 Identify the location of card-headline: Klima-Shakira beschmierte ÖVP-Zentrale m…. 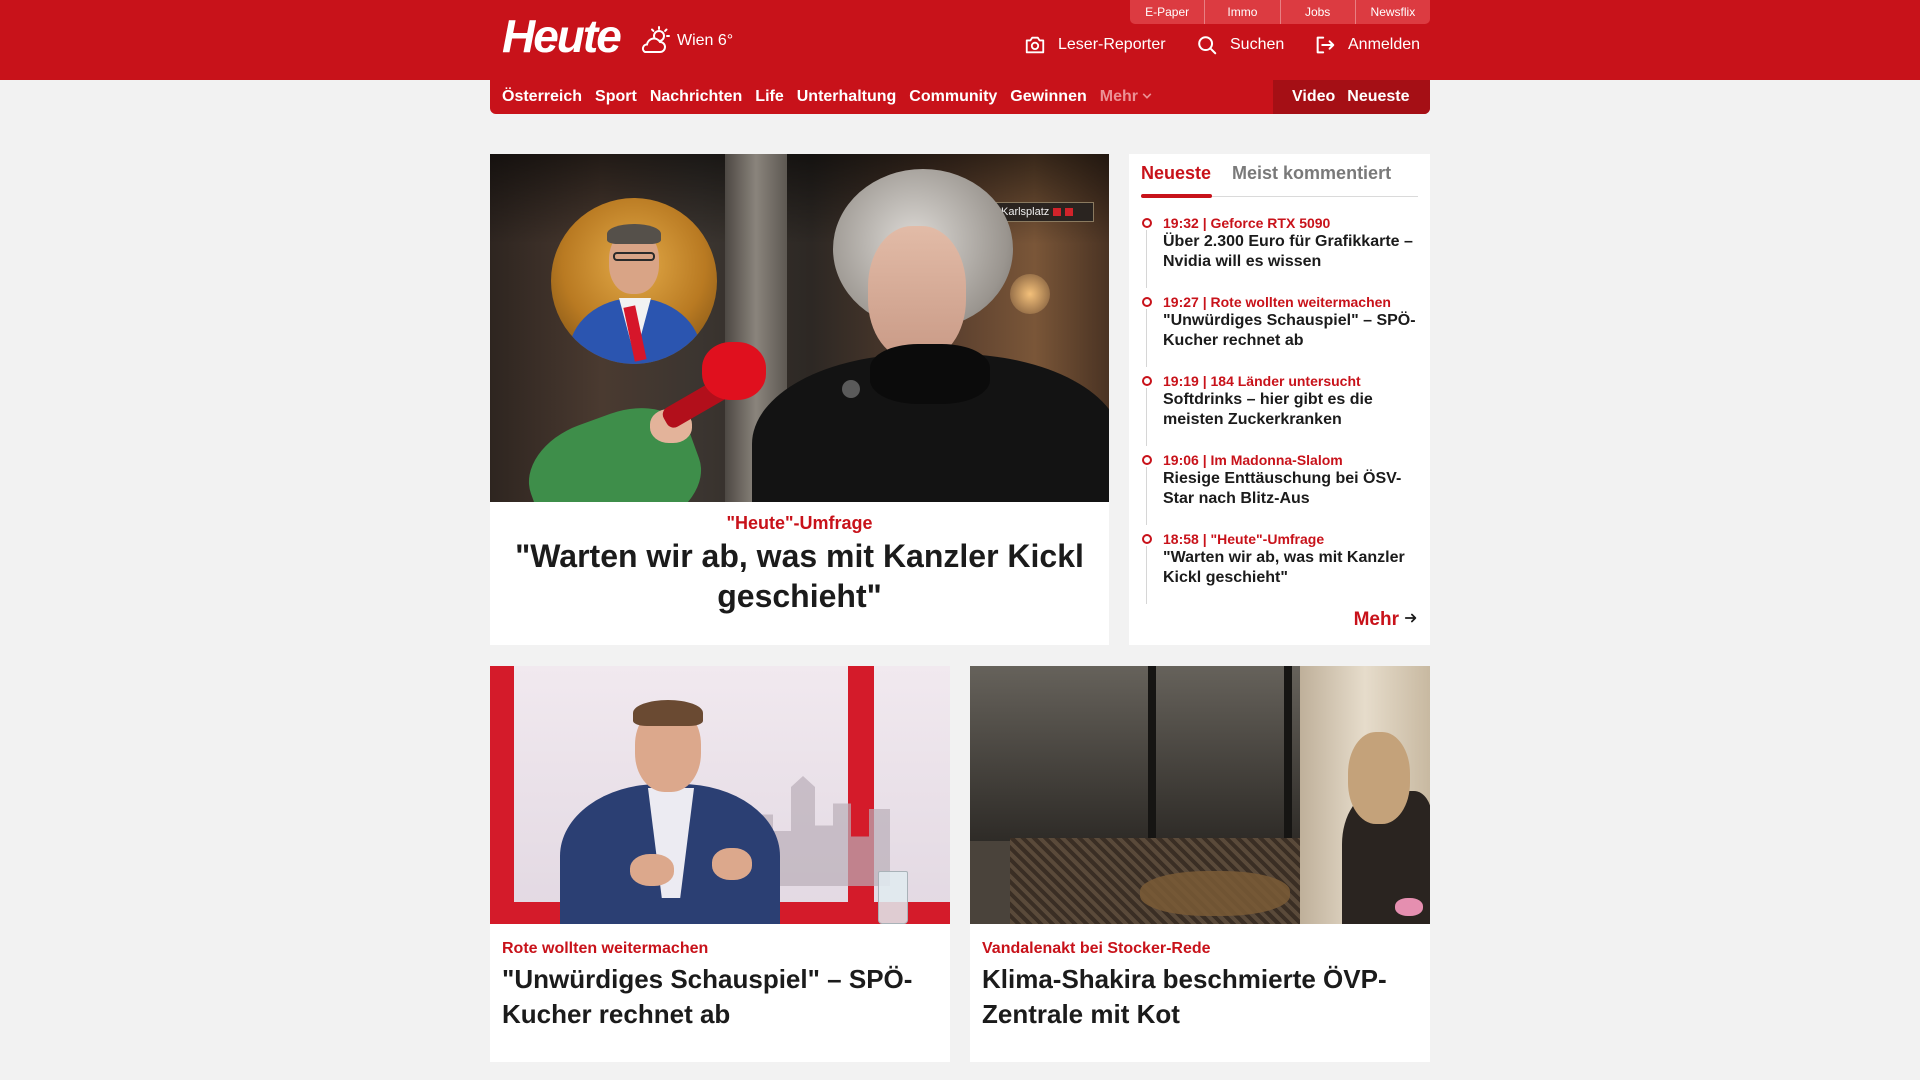
(1200, 997).